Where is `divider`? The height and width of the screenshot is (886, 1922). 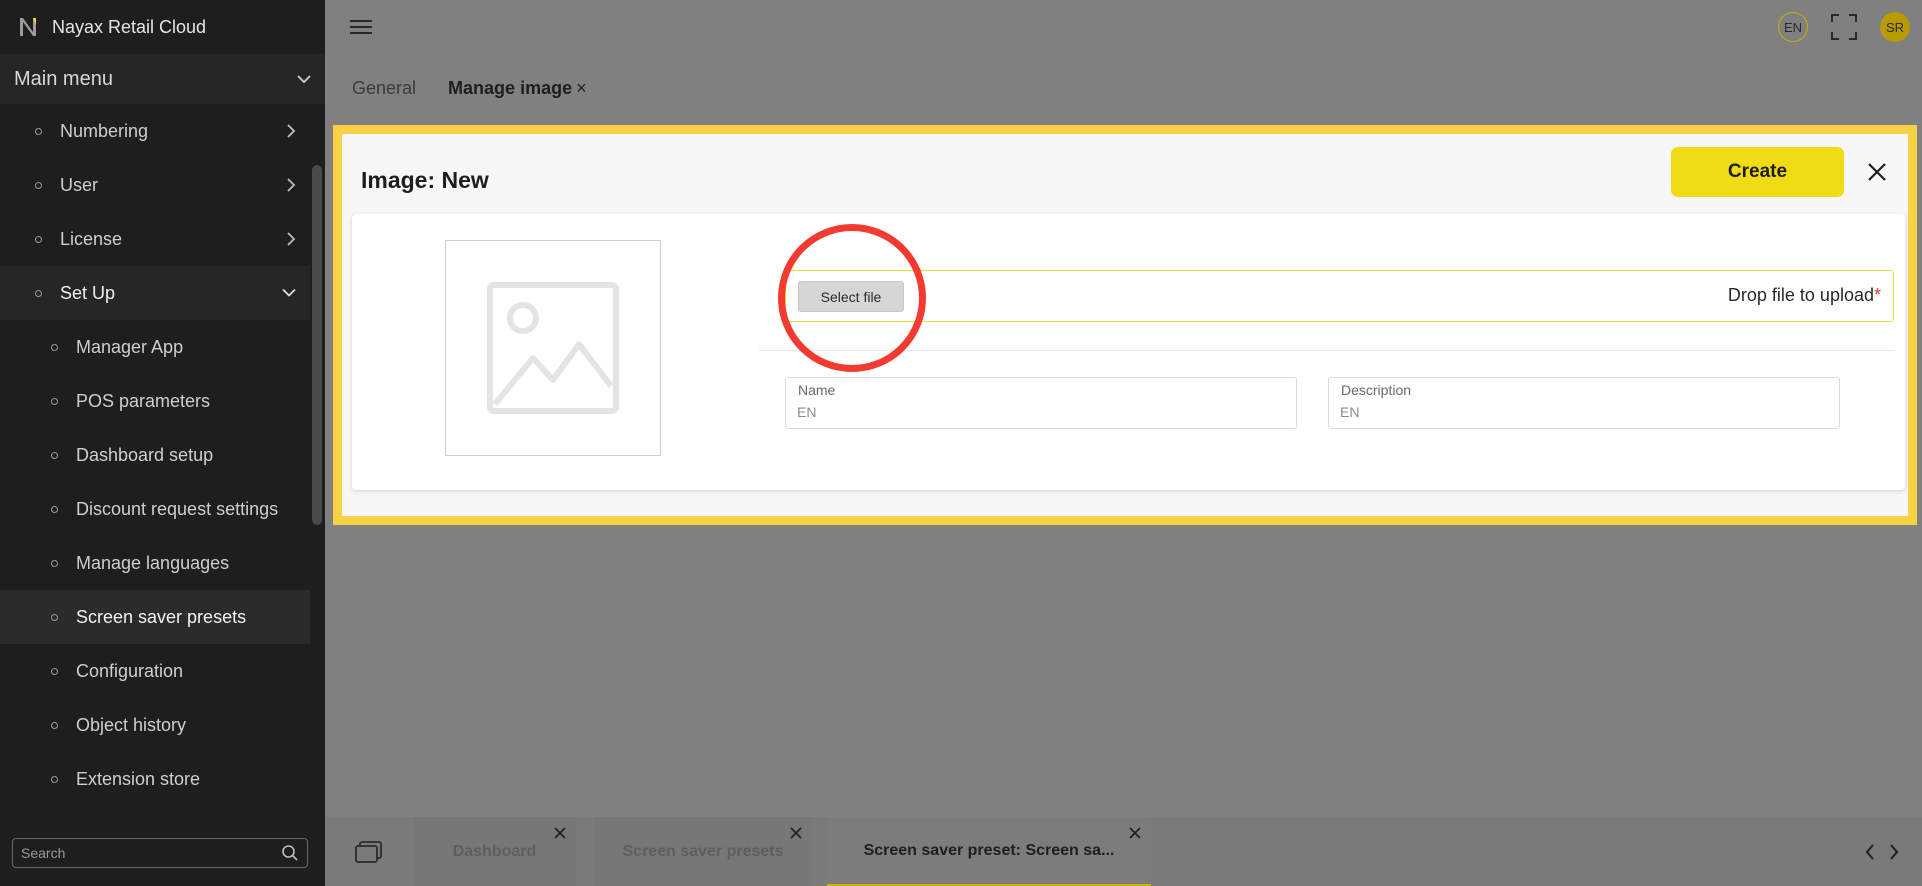 divider is located at coordinates (1326, 350).